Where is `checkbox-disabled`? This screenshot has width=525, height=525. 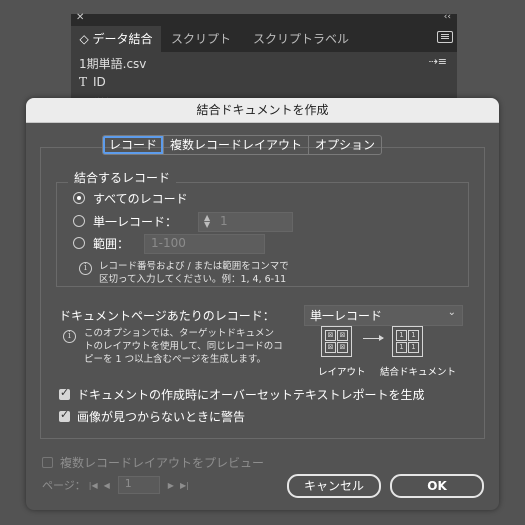 checkbox-disabled is located at coordinates (47, 462).